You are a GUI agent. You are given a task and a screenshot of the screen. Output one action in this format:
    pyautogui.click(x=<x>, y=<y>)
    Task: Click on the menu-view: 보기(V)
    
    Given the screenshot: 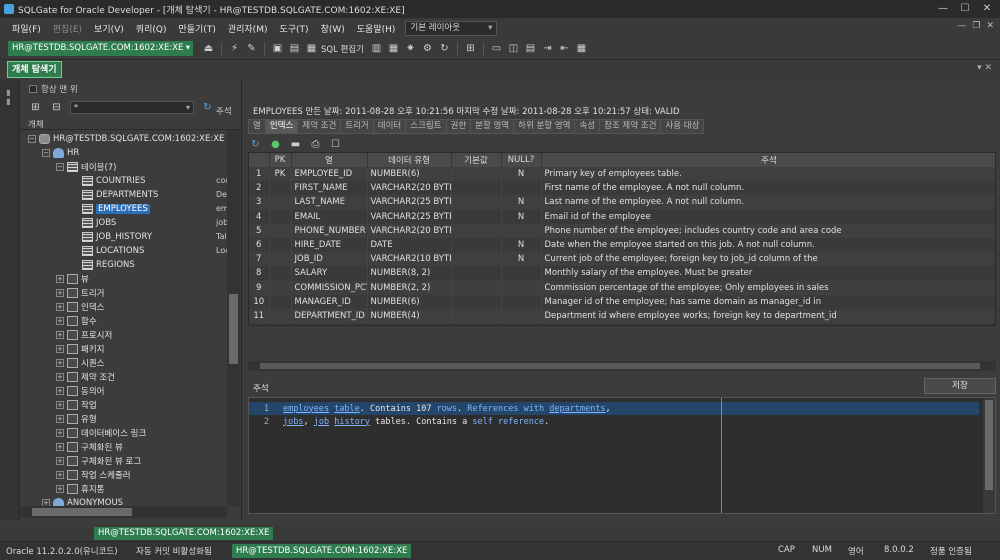 What is the action you would take?
    pyautogui.click(x=109, y=28)
    